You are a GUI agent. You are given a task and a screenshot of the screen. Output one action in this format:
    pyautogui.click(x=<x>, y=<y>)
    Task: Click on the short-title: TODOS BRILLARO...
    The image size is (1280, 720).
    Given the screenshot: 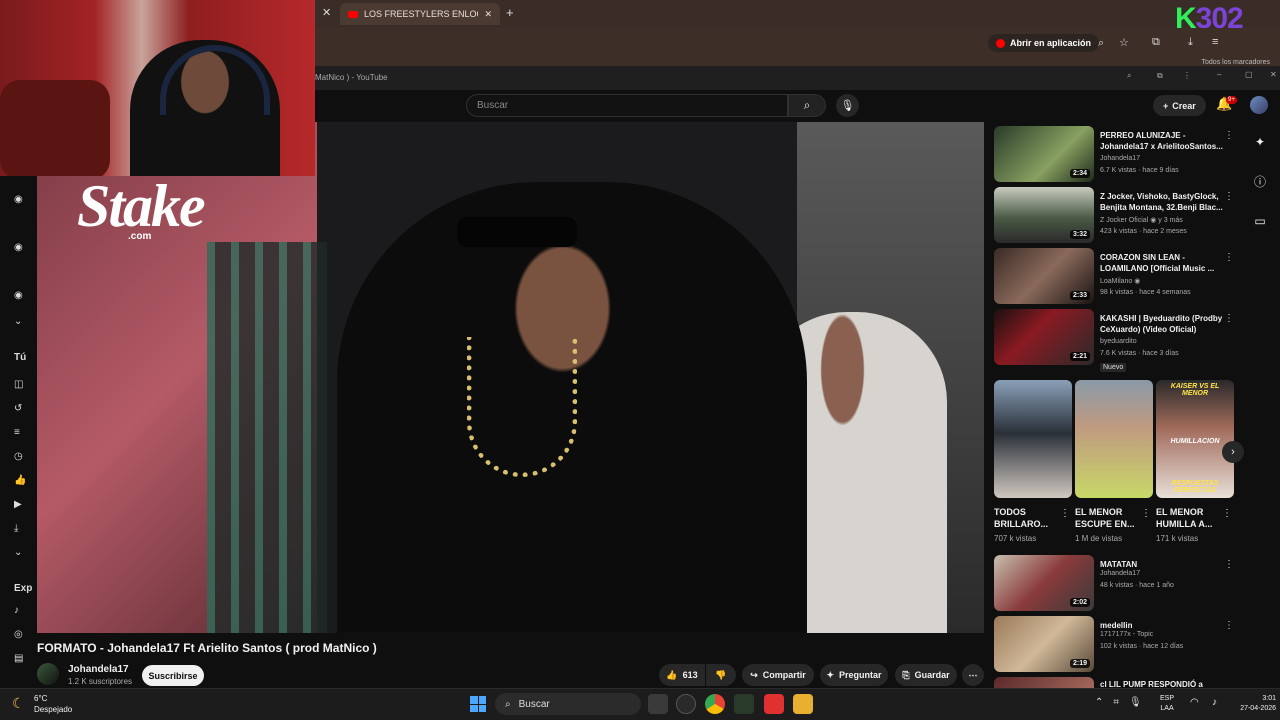 What is the action you would take?
    pyautogui.click(x=1026, y=518)
    